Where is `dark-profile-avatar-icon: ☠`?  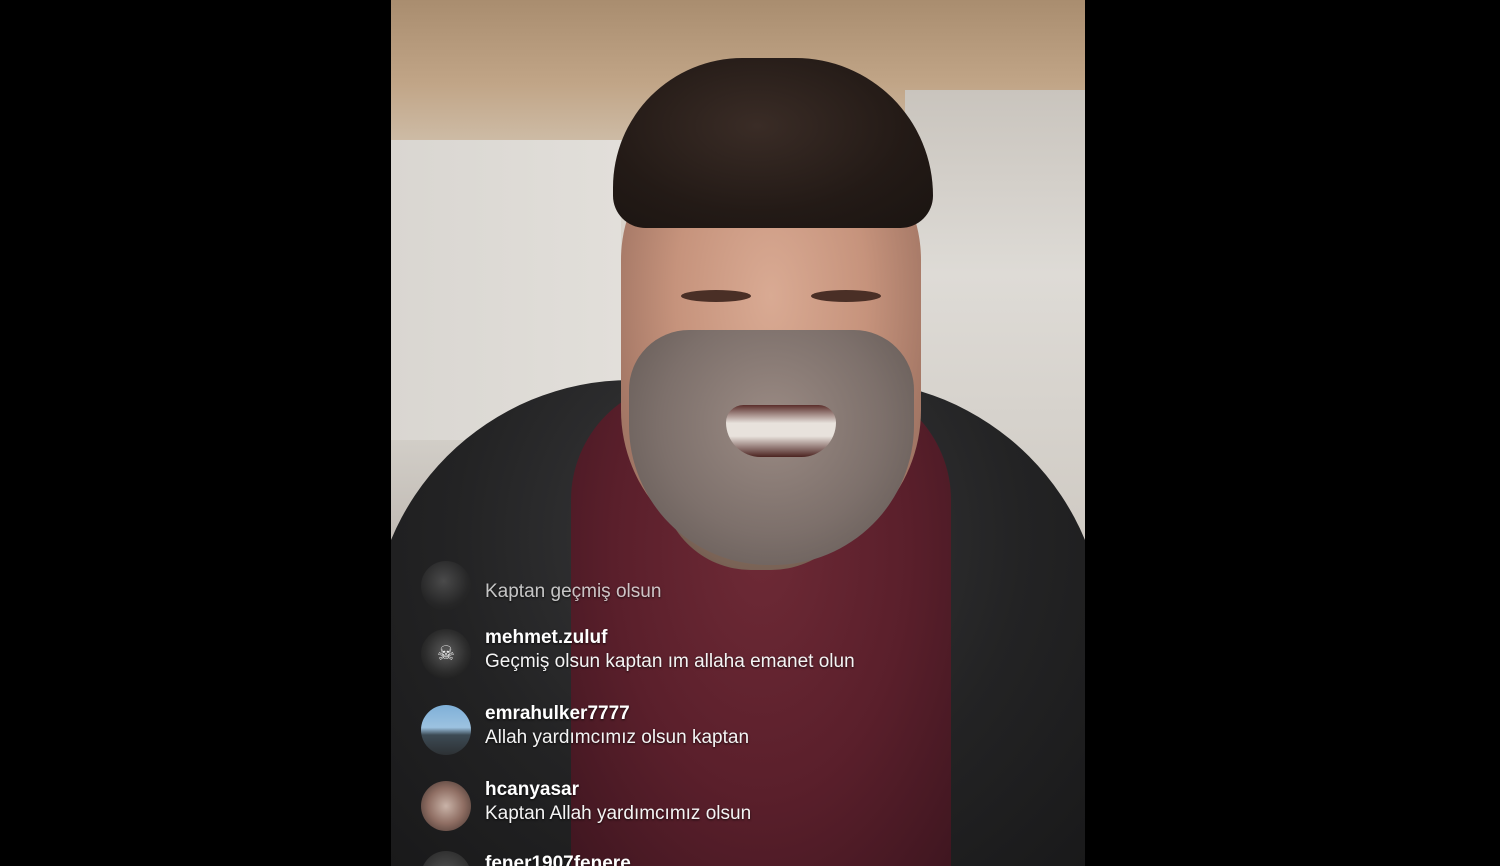 dark-profile-avatar-icon: ☠ is located at coordinates (446, 654).